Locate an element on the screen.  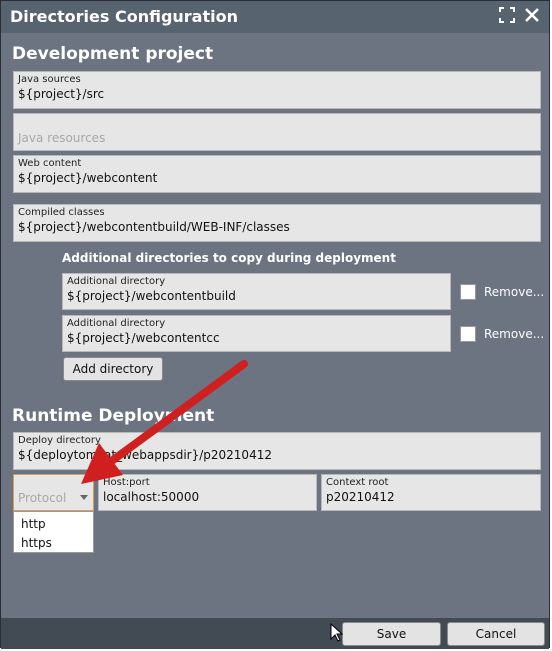
protocol-placeholder: Protocol is located at coordinates (42, 498).